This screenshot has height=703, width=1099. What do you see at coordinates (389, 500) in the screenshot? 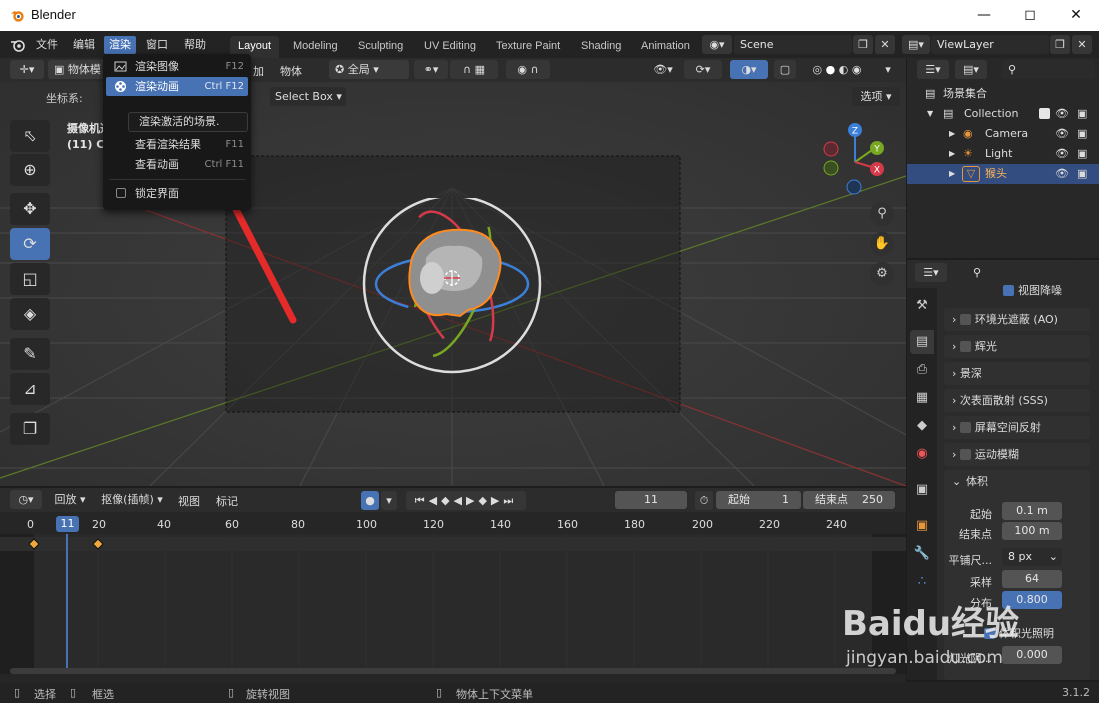
I see `keying-options-icon: ▾` at bounding box center [389, 500].